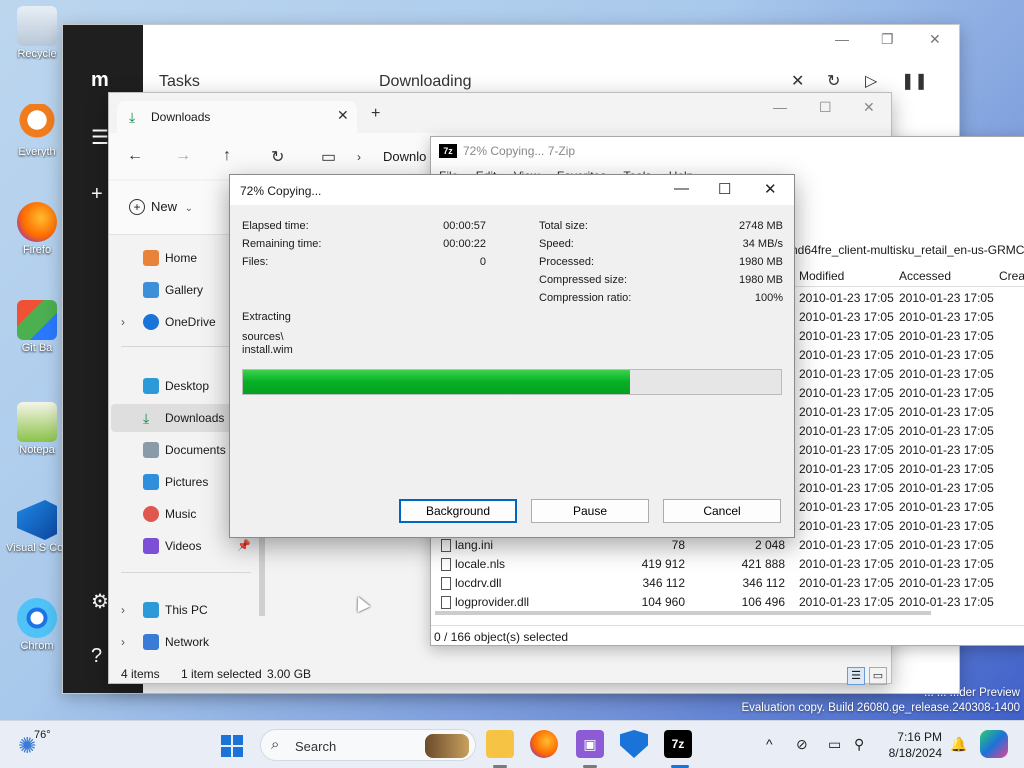  I want to click on play-icon: ▷, so click(871, 81).